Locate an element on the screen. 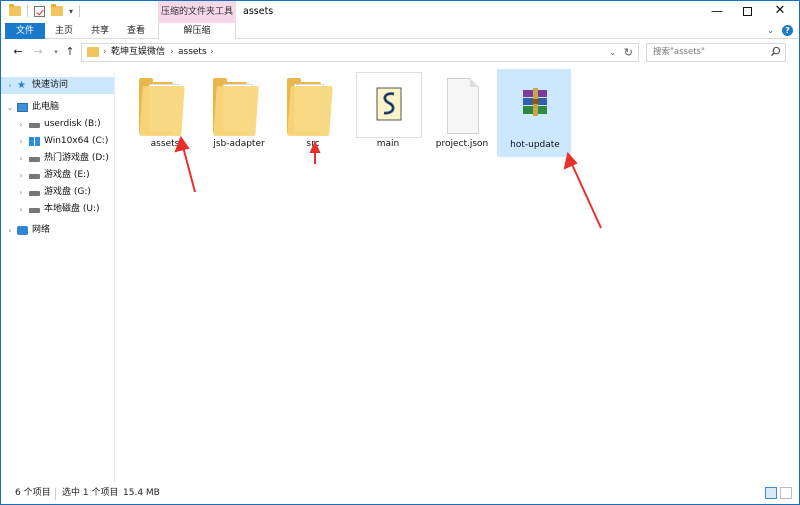 This screenshot has width=800, height=505. file-item-hot-update: hot-update is located at coordinates (534, 113).